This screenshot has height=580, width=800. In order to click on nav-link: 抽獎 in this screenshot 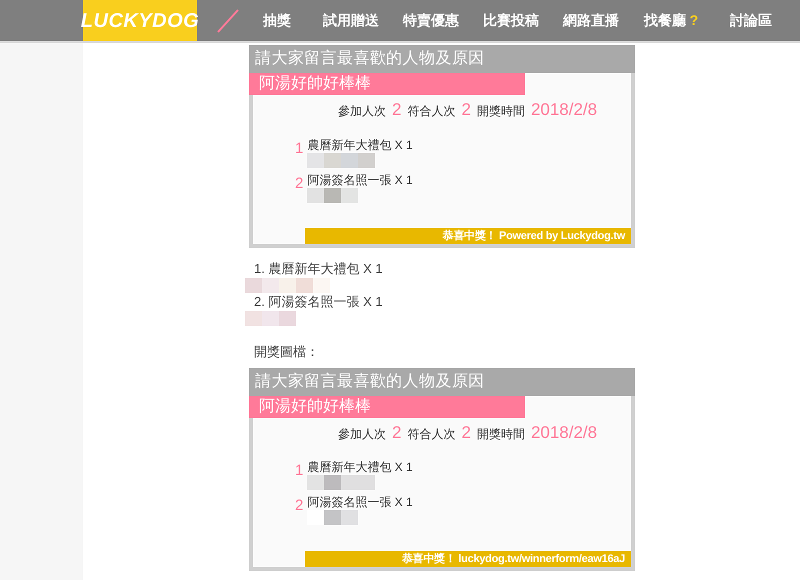, I will do `click(280, 20)`.